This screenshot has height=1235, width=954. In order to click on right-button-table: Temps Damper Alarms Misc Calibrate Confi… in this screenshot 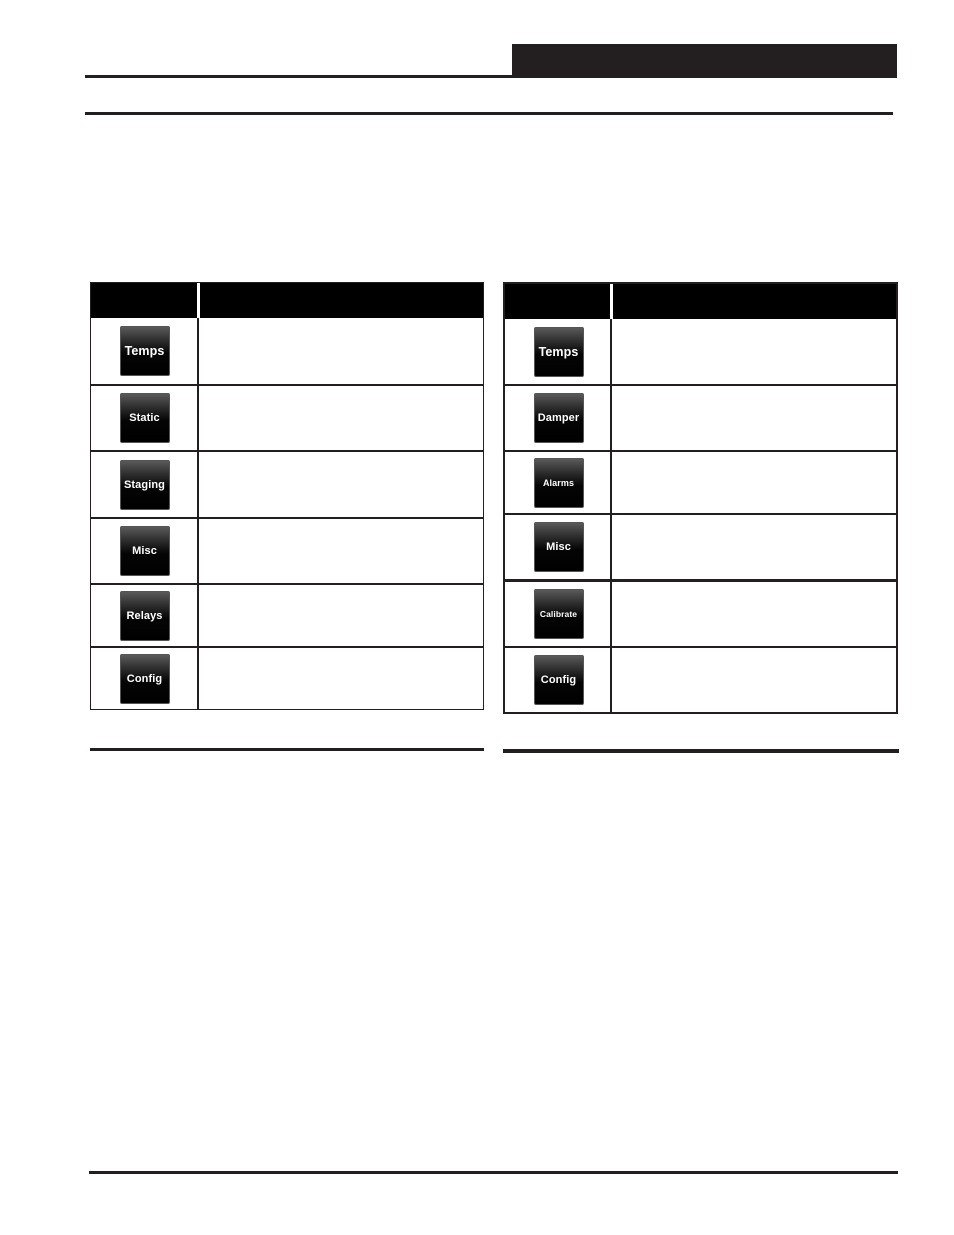, I will do `click(700, 498)`.